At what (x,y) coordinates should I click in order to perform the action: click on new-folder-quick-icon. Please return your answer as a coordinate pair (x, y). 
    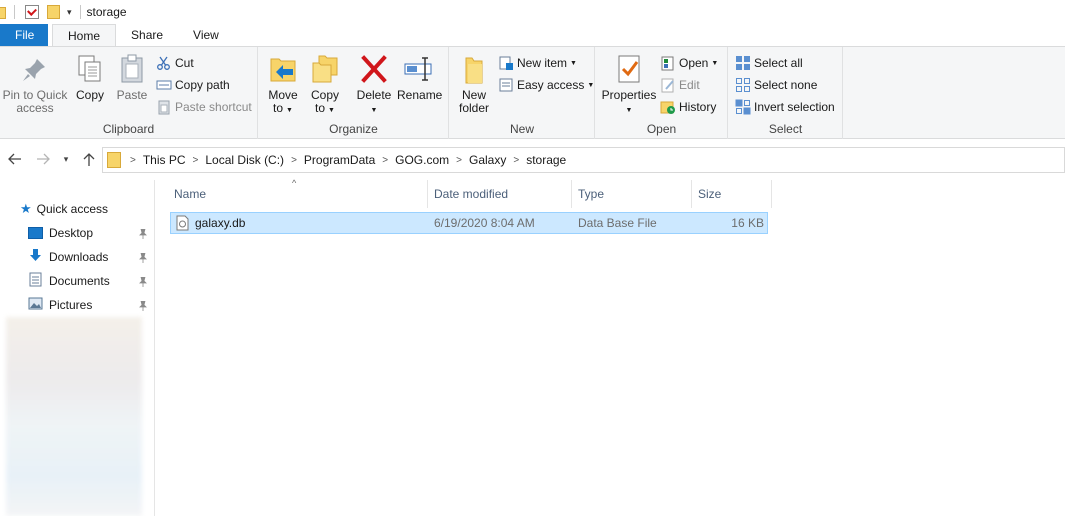
    Looking at the image, I should click on (53, 12).